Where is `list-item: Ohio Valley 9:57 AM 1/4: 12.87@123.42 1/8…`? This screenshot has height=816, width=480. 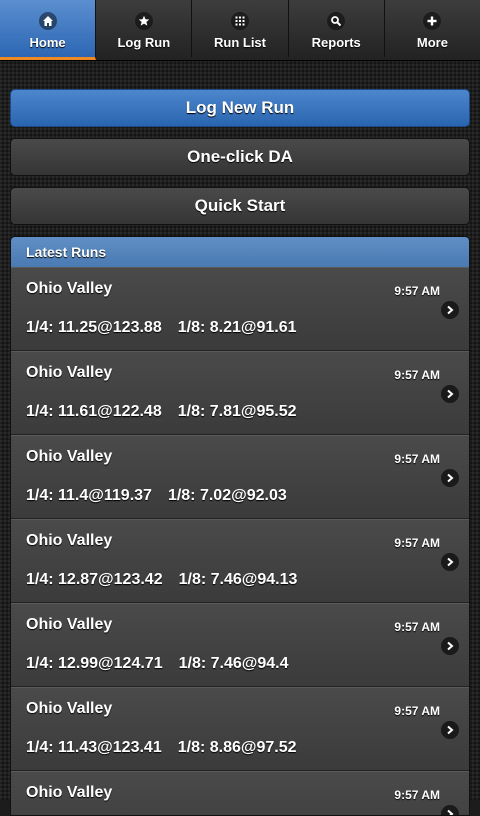
list-item: Ohio Valley 9:57 AM 1/4: 12.87@123.42 1/8… is located at coordinates (240, 561).